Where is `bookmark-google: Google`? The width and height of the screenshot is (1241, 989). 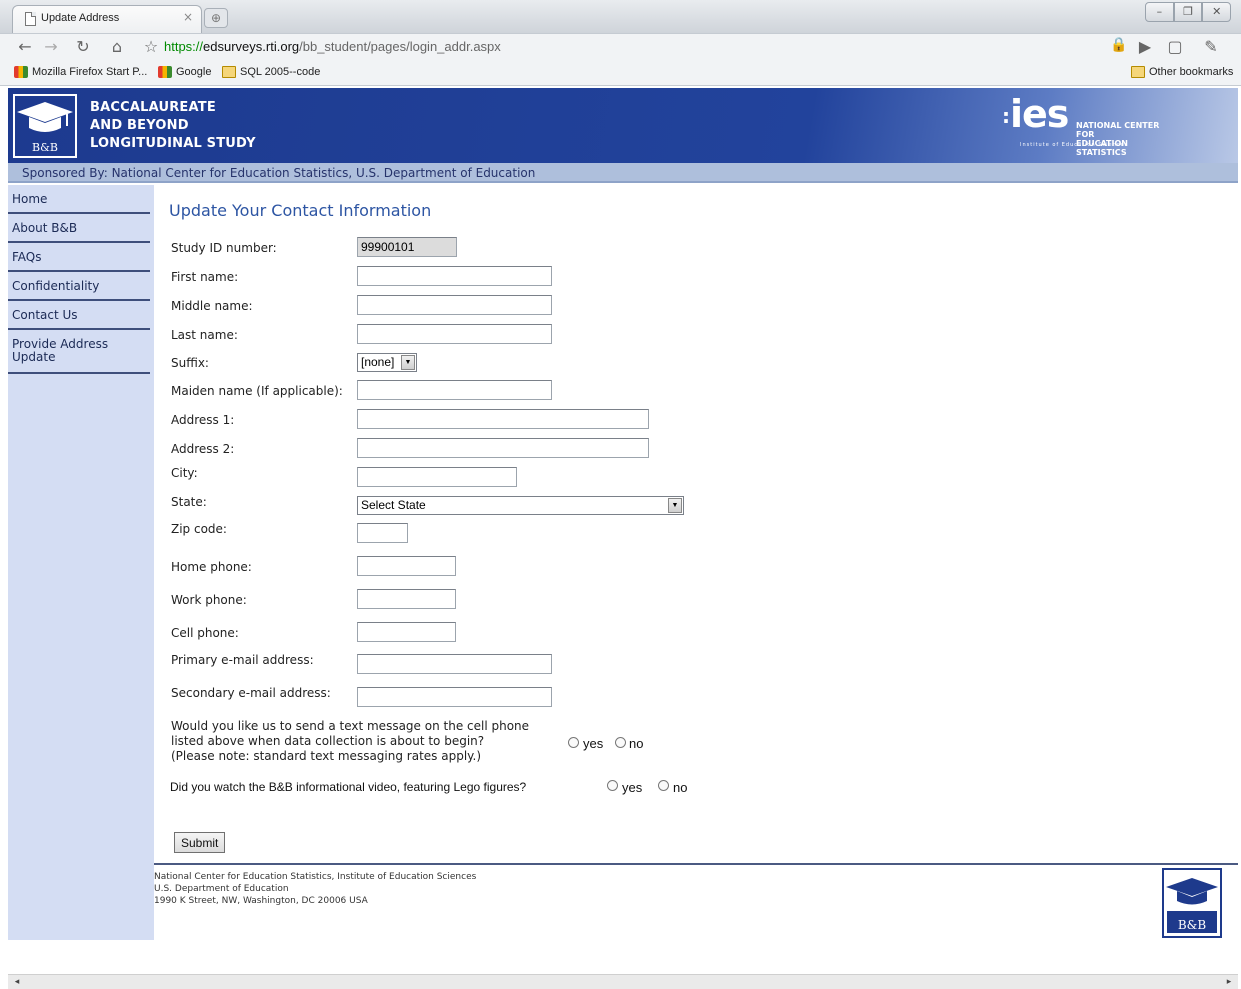
bookmark-google: Google is located at coordinates (184, 72).